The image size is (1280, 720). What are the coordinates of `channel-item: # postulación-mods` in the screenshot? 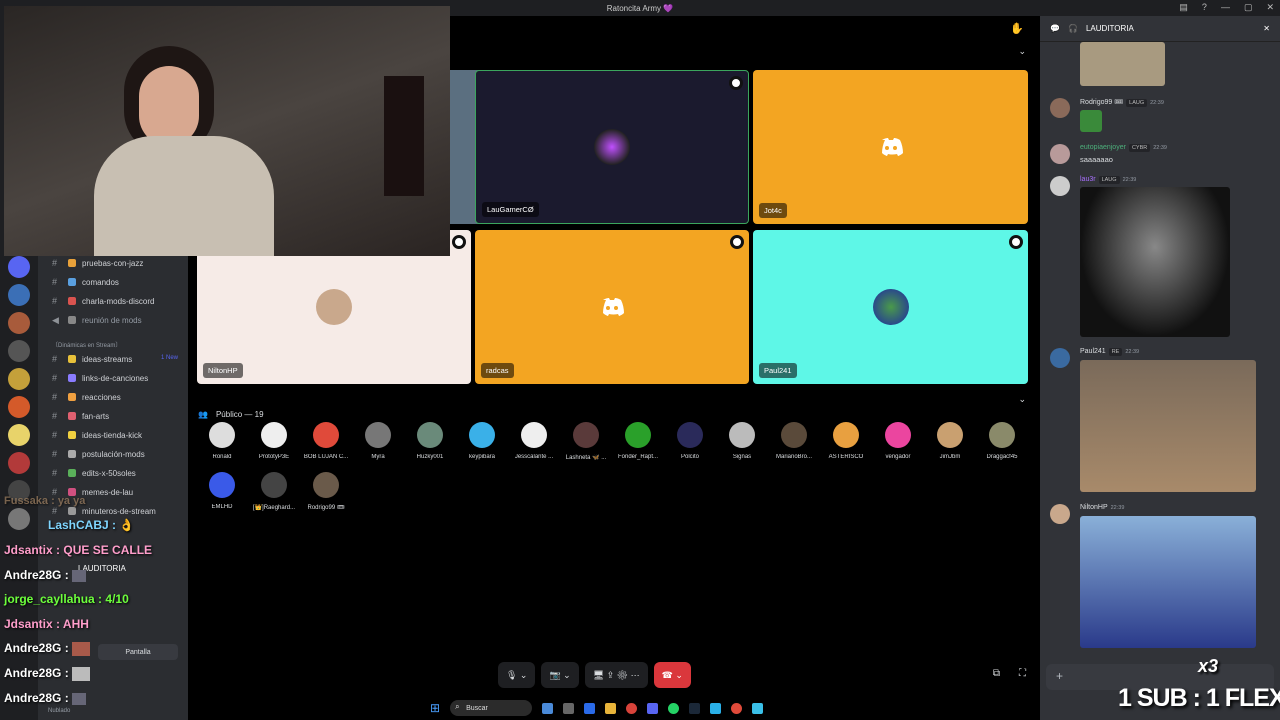 It's located at (98, 454).